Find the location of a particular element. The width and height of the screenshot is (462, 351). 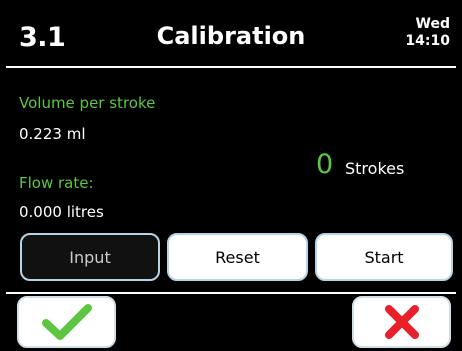

time-label: 14:10 is located at coordinates (427, 41).